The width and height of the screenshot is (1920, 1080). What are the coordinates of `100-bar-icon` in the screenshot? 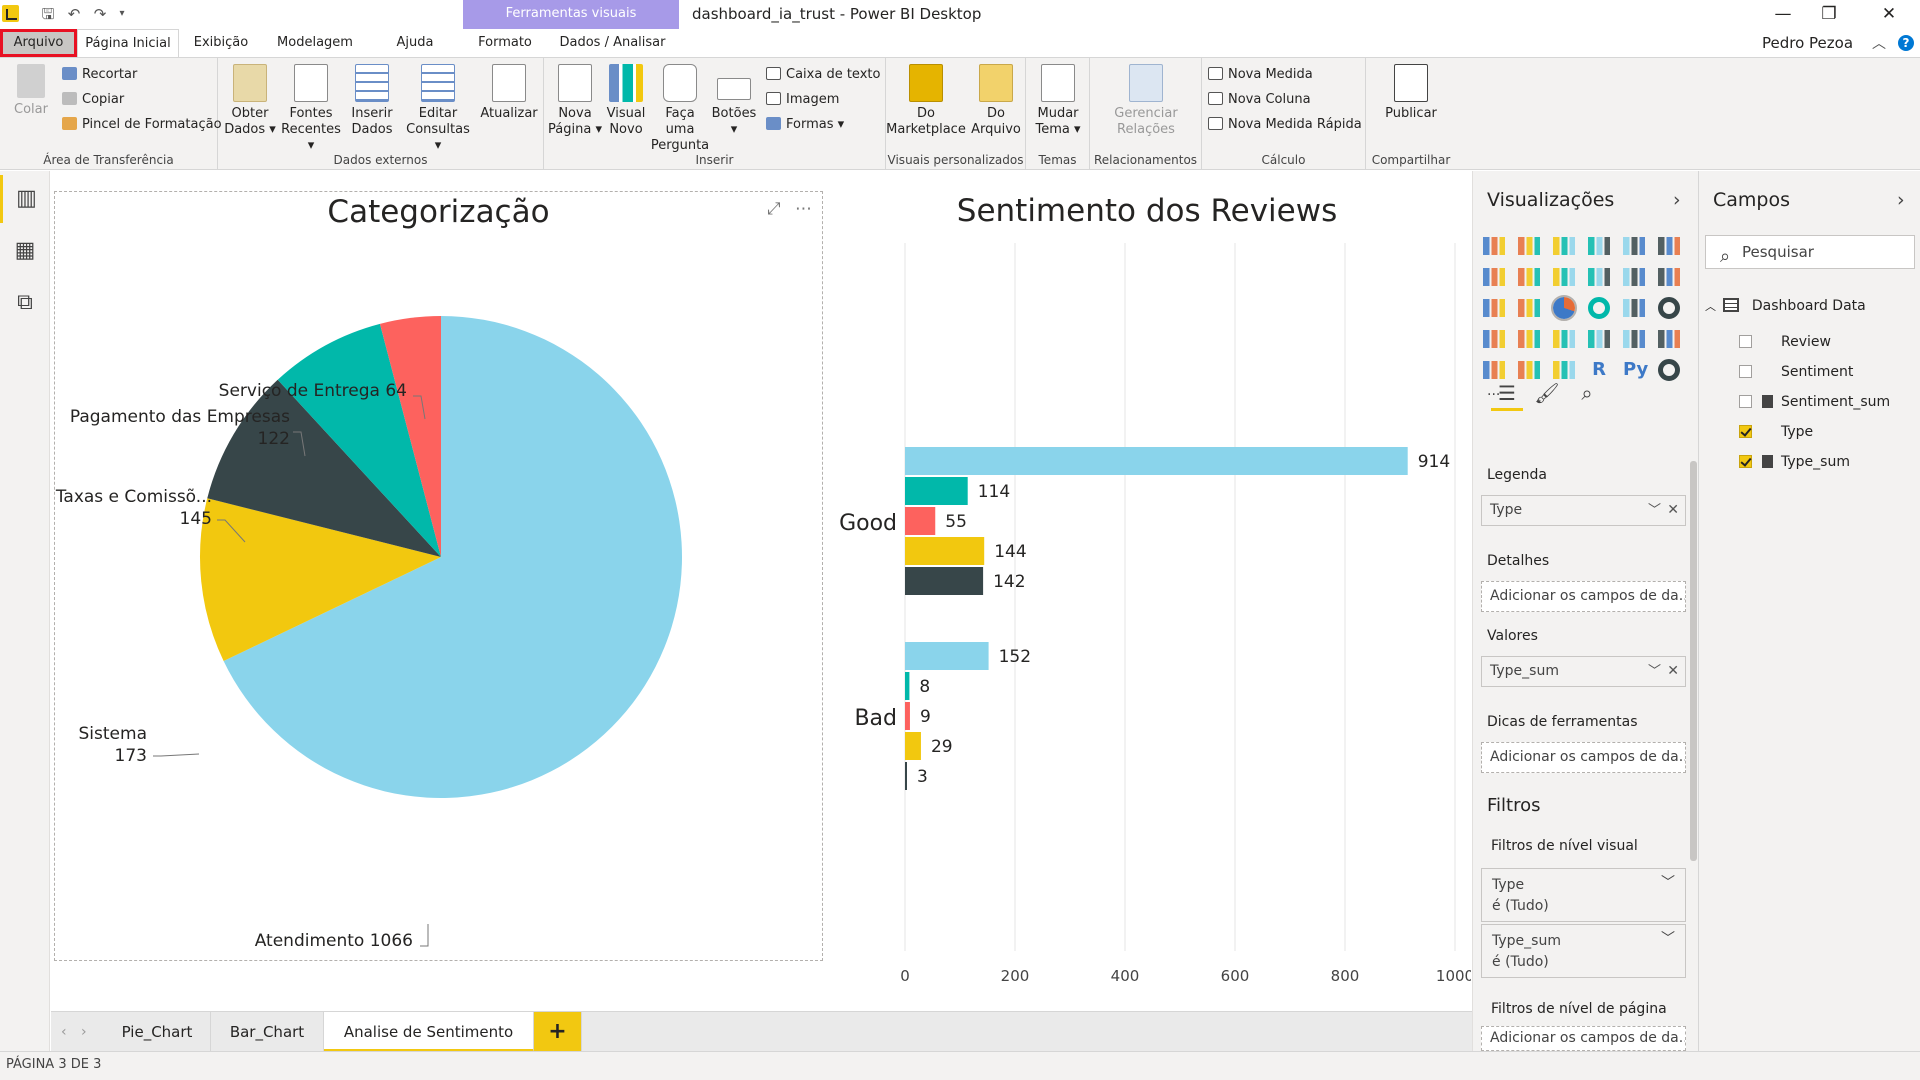 It's located at (1634, 246).